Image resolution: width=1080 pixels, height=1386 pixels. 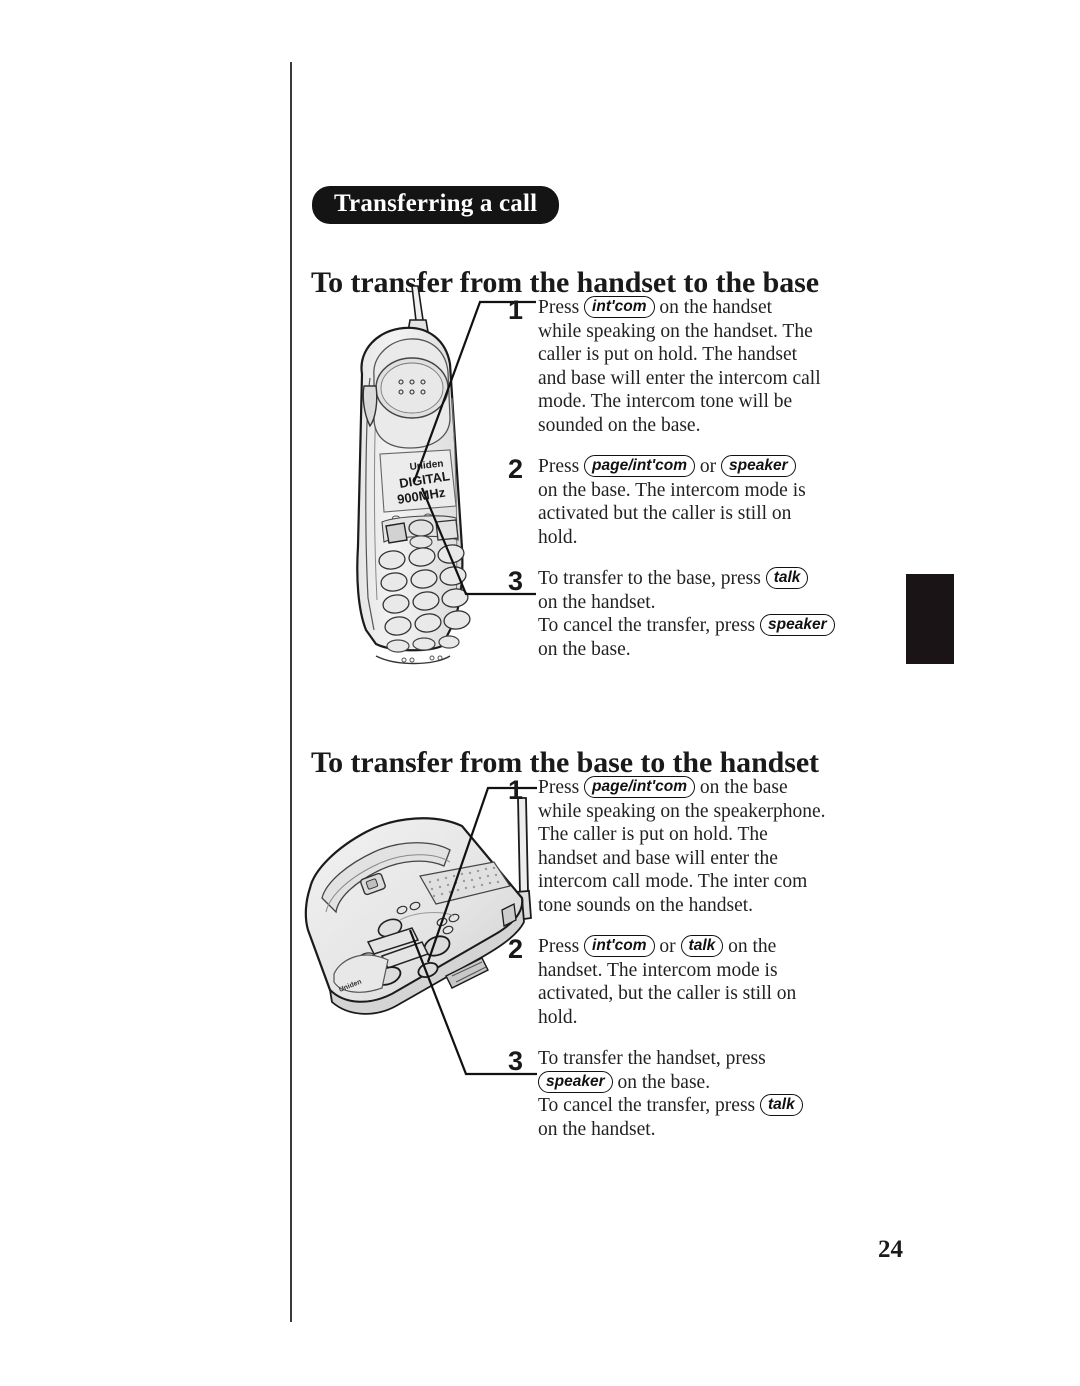 I want to click on step-line: while speaking on the handset. The, so click(x=708, y=332).